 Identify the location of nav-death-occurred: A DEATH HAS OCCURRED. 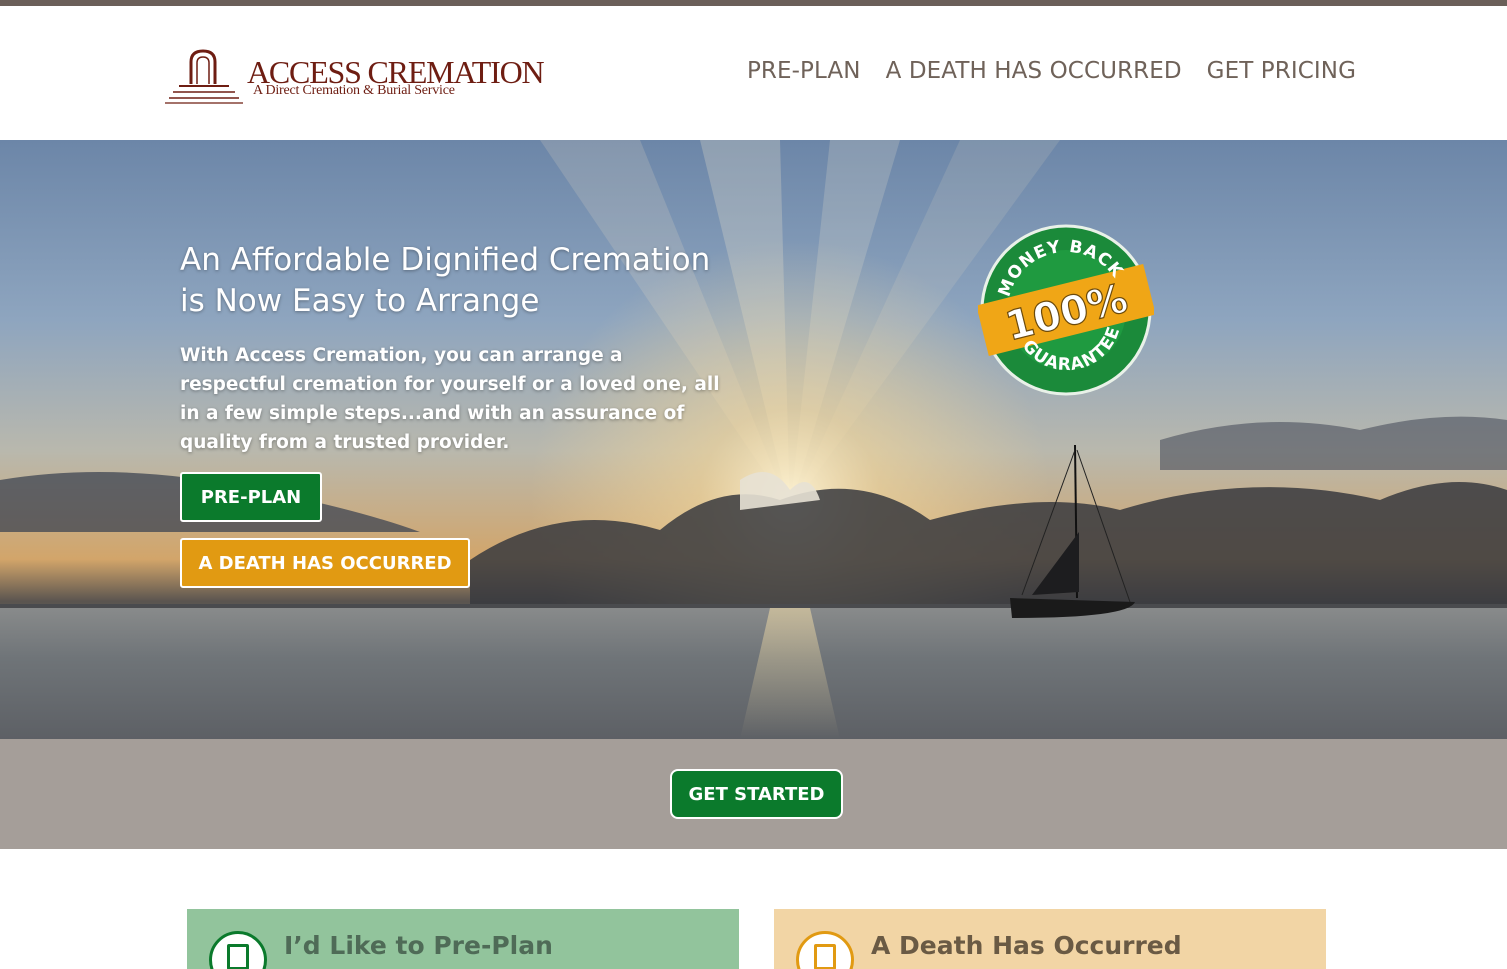
(1034, 71).